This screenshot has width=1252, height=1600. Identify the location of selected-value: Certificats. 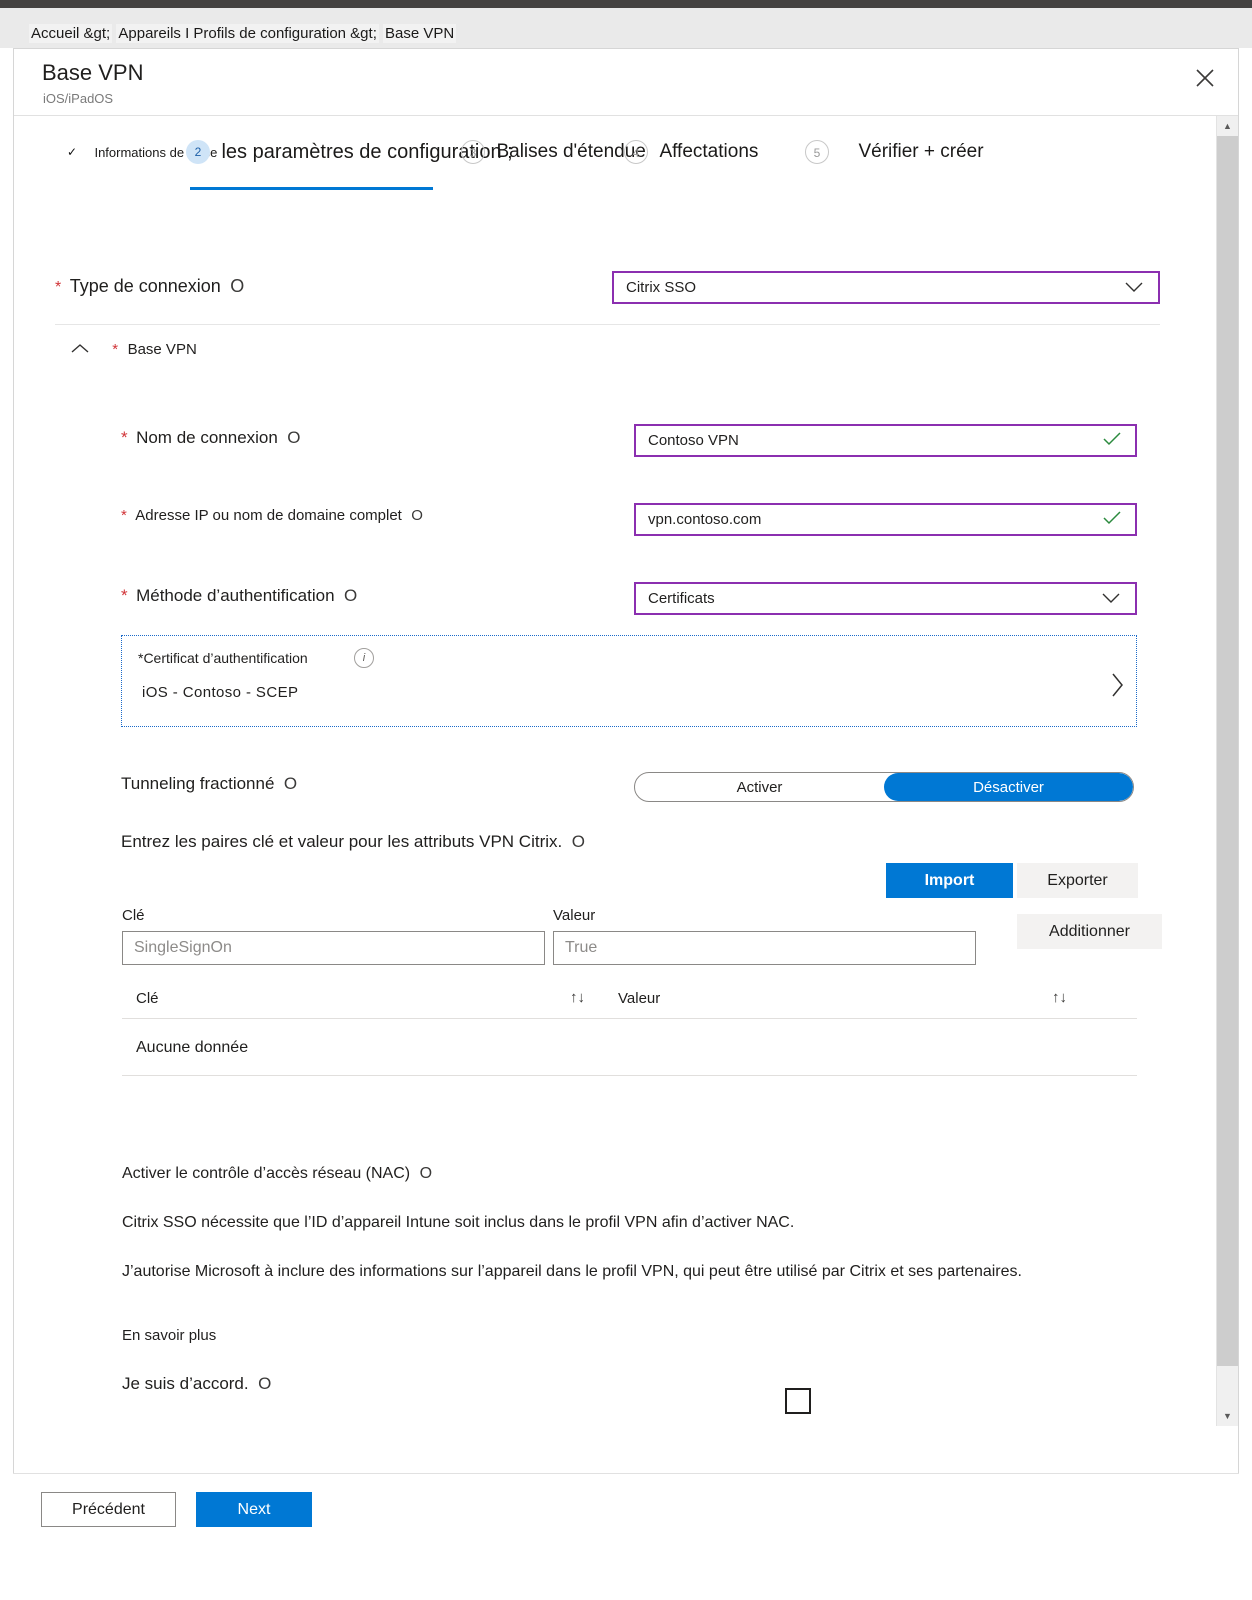
(681, 598).